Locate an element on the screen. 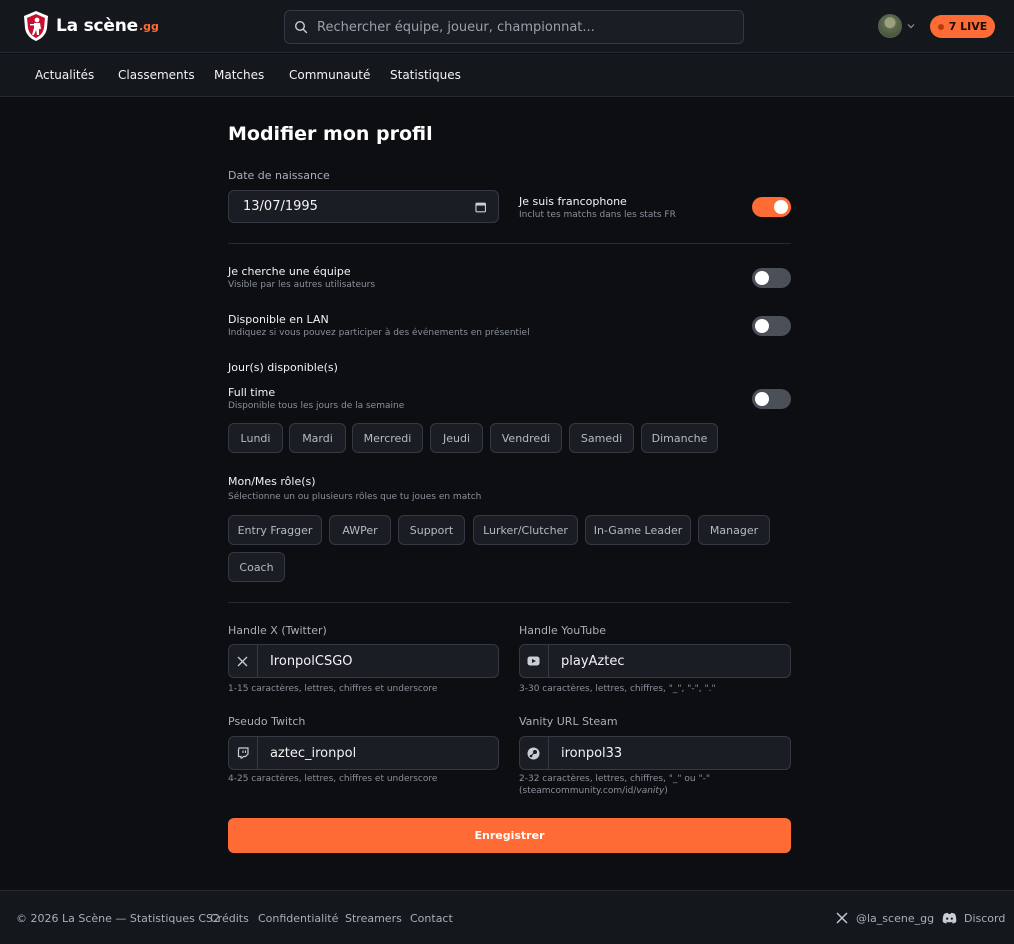 This screenshot has width=1014, height=944. brand-name: La scène is located at coordinates (97, 26).